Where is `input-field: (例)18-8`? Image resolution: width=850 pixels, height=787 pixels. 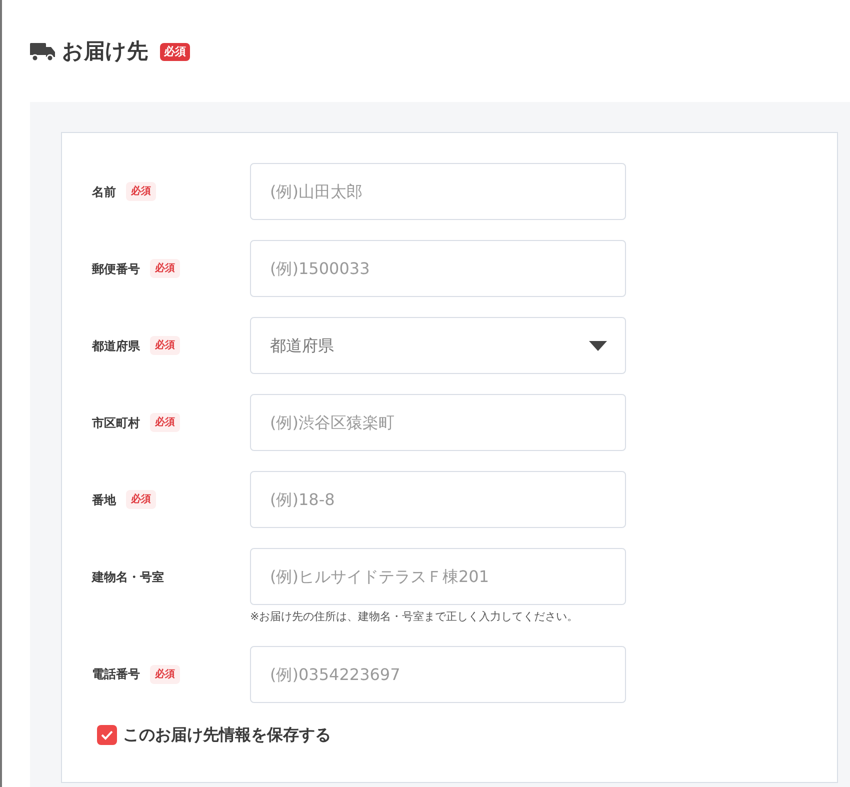
input-field: (例)18-8 is located at coordinates (438, 499).